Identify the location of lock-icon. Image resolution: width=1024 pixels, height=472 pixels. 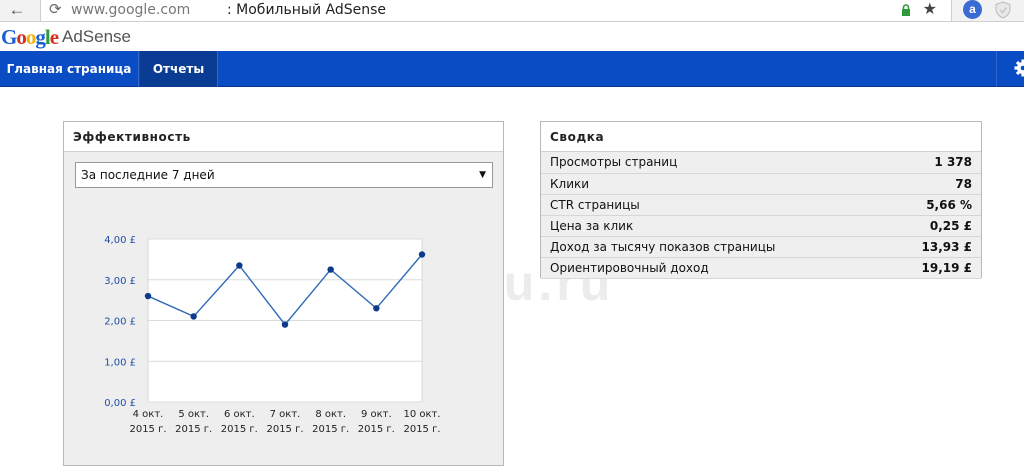
(906, 13).